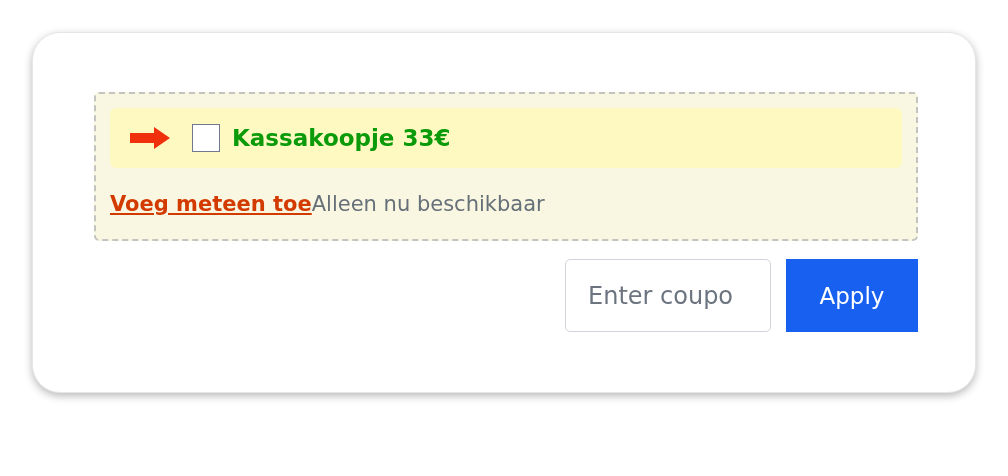 The width and height of the screenshot is (1008, 476). Describe the element at coordinates (668, 295) in the screenshot. I see `coupon-field: Enter coupo` at that location.